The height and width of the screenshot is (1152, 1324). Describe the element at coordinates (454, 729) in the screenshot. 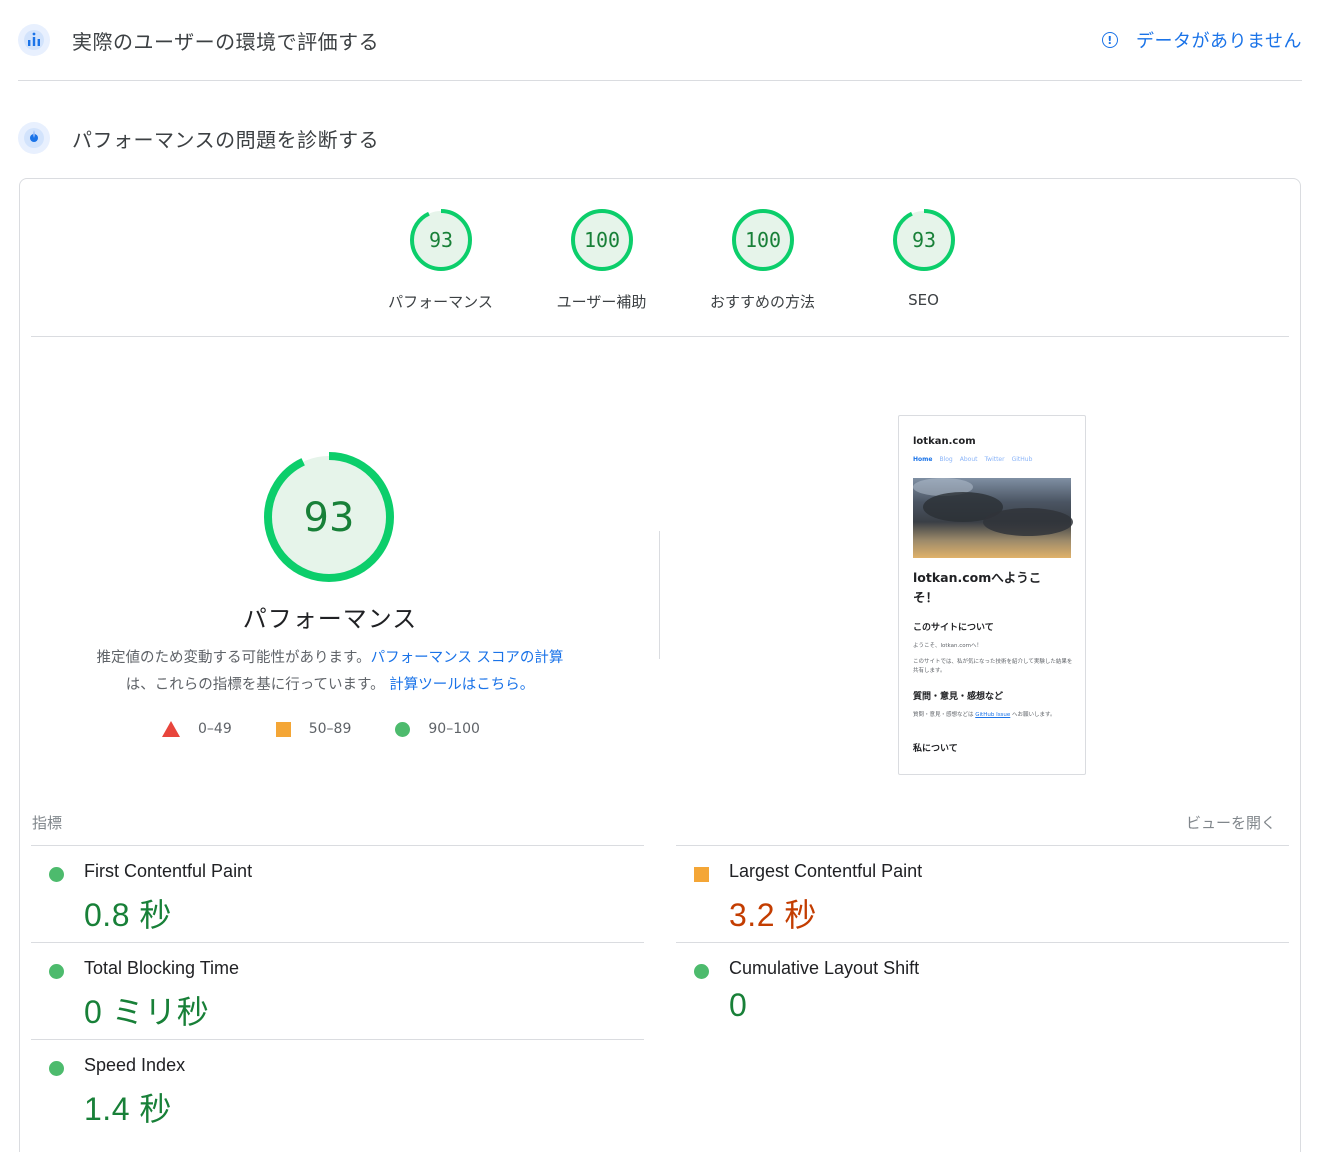

I see `legend-range: 90–100` at that location.